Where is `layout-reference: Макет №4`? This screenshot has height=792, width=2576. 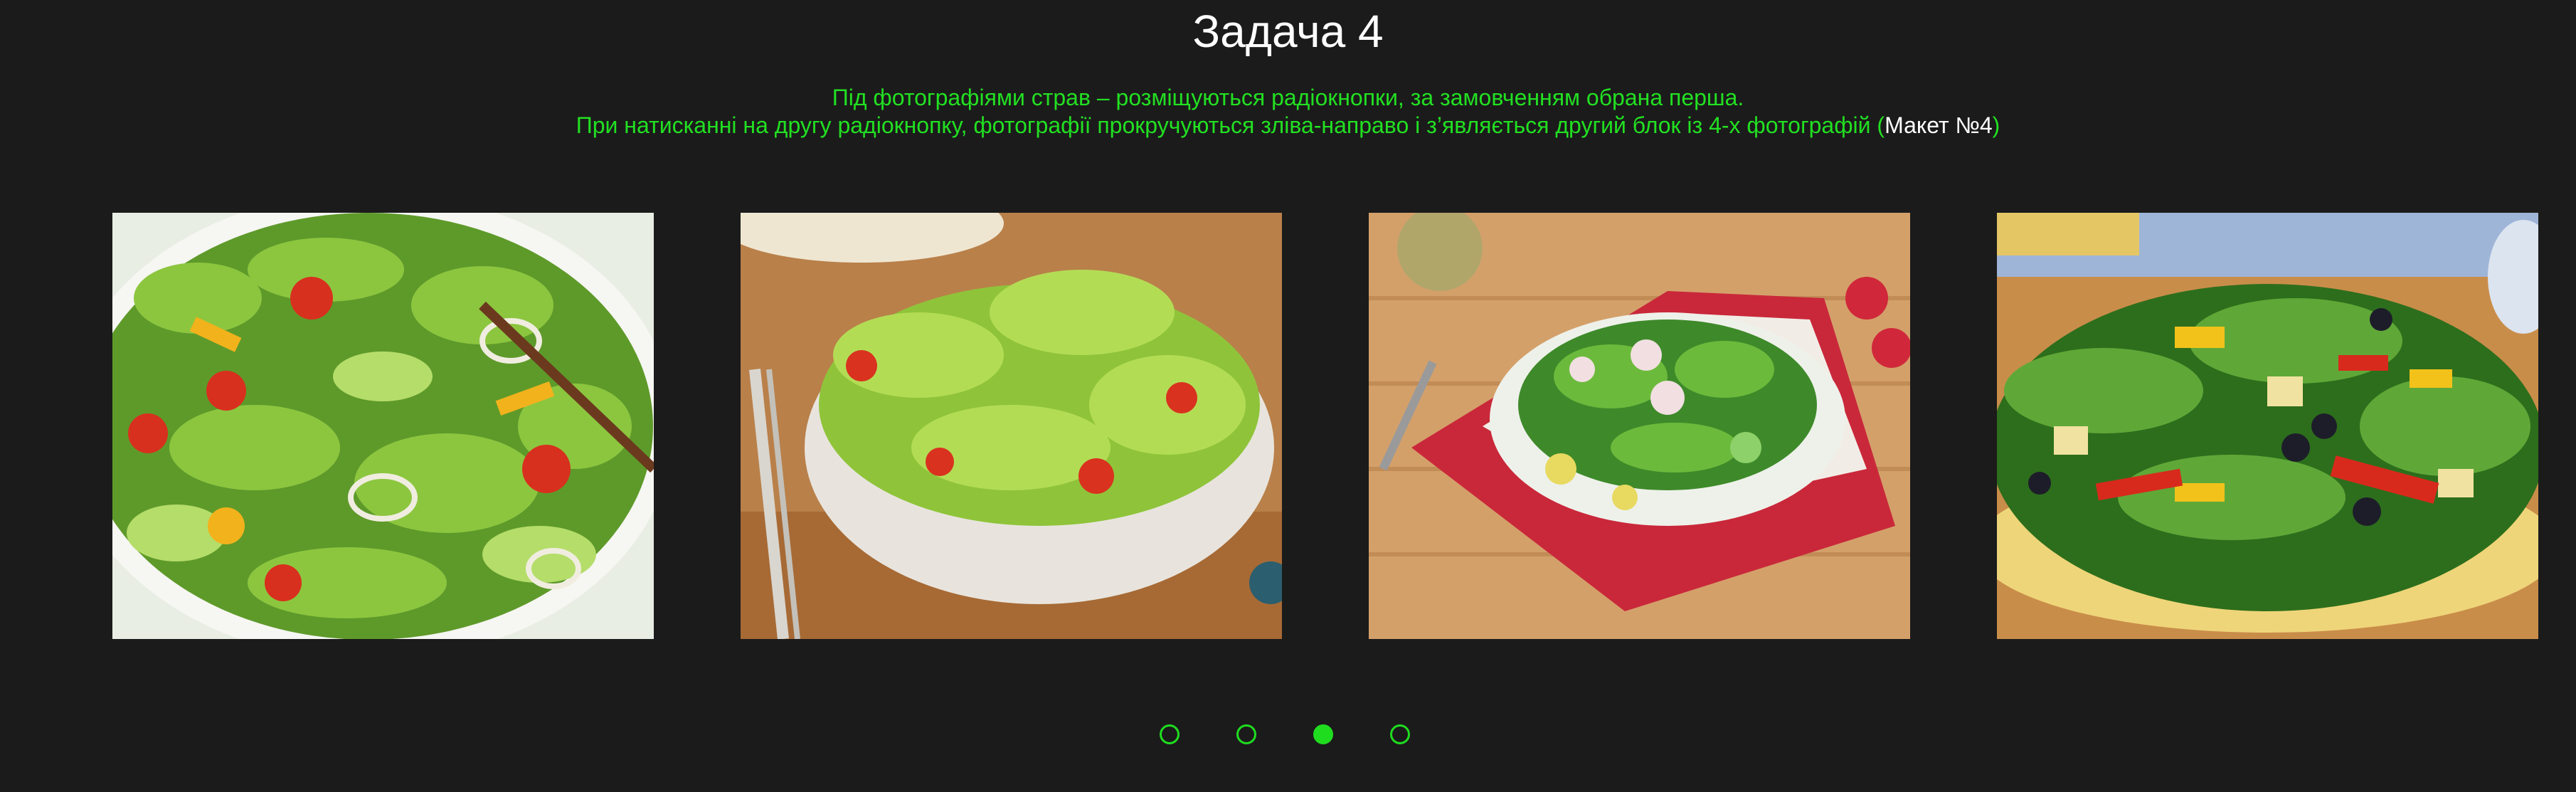 layout-reference: Макет №4 is located at coordinates (1939, 125).